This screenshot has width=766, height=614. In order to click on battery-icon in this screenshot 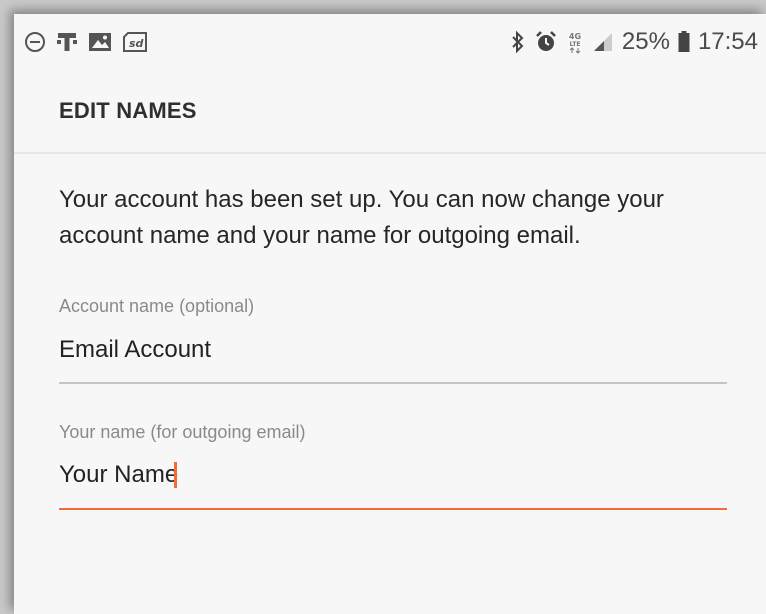, I will do `click(684, 42)`.